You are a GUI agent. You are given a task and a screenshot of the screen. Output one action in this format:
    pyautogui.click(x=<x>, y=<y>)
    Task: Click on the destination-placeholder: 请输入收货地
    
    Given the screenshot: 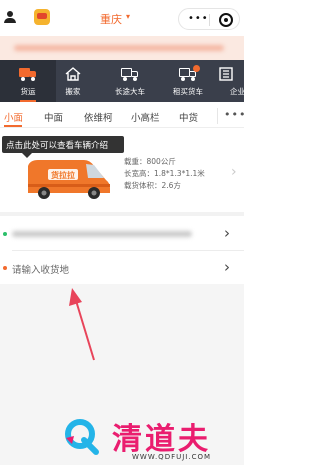 What is the action you would take?
    pyautogui.click(x=41, y=270)
    